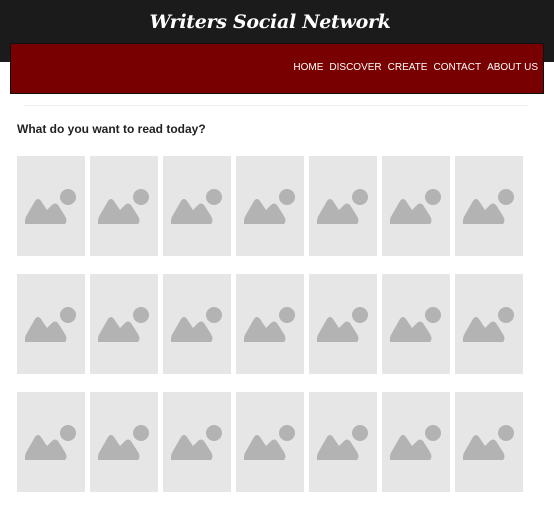 The height and width of the screenshot is (522, 554). Describe the element at coordinates (111, 129) in the screenshot. I see `section-heading: What do you want to read today?` at that location.